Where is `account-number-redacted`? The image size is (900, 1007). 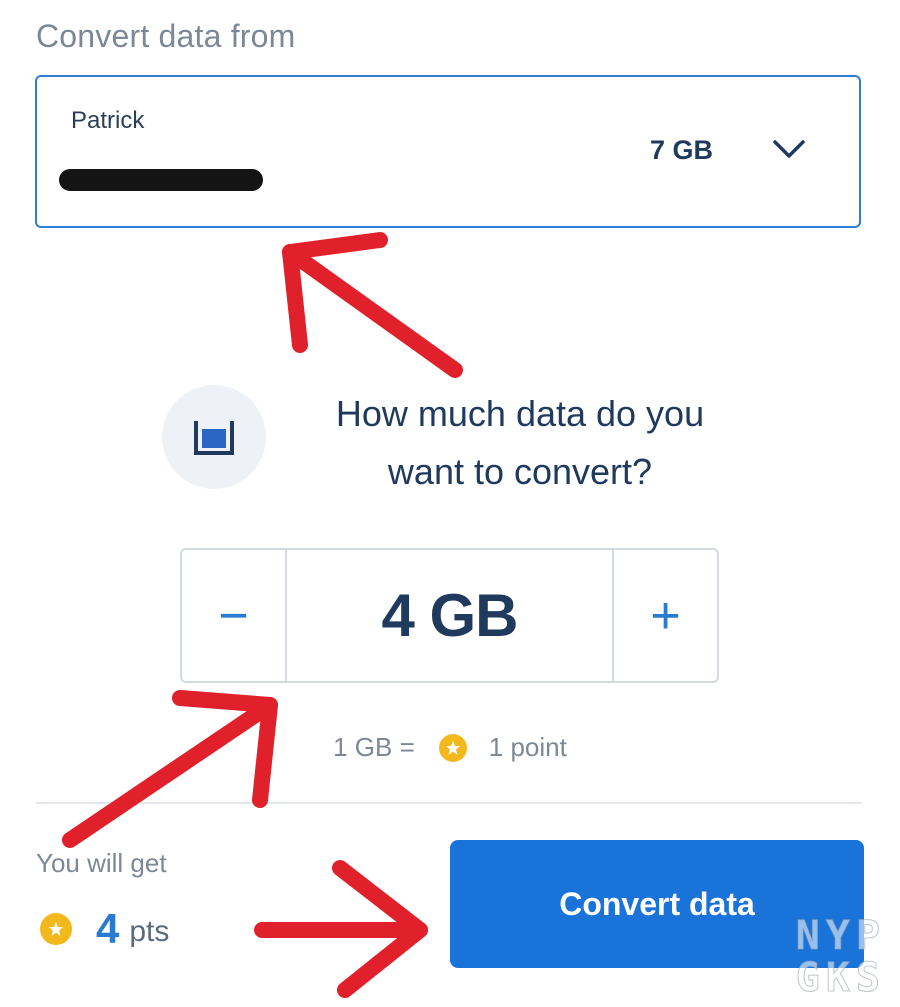 account-number-redacted is located at coordinates (161, 180).